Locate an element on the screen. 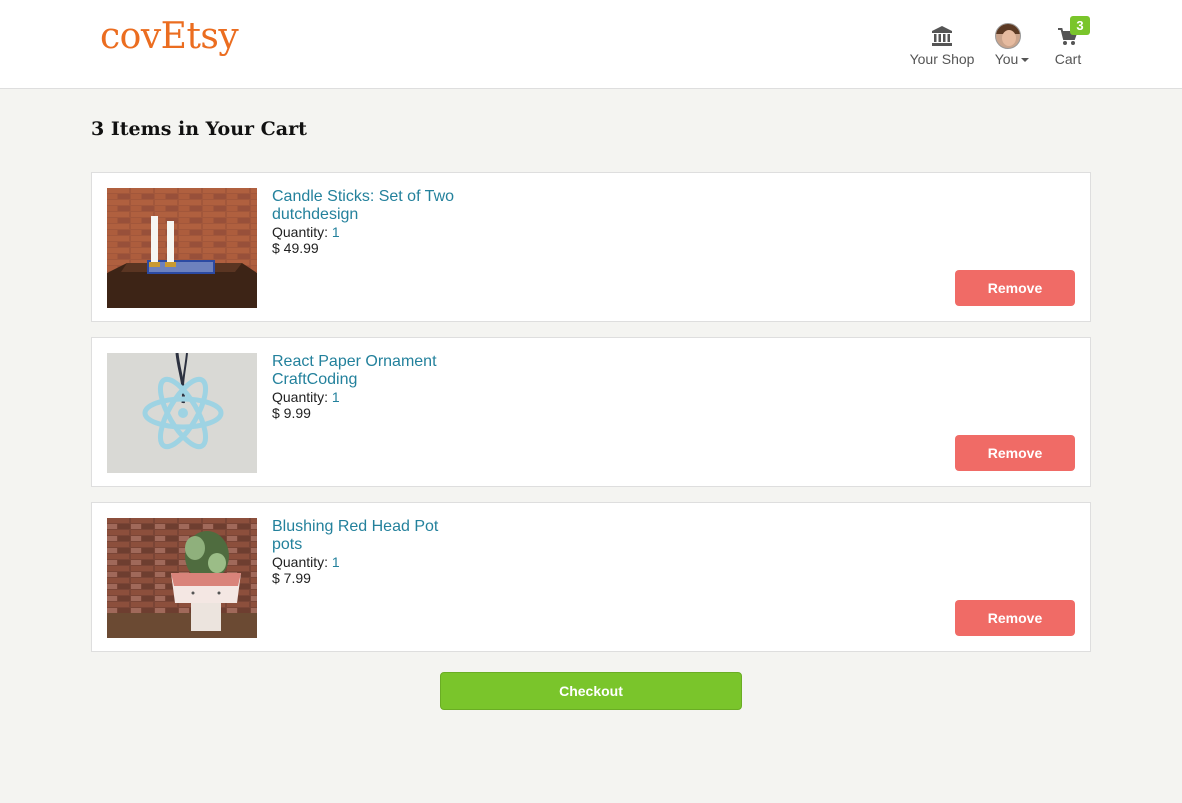 The width and height of the screenshot is (1182, 803). site-logo: covEtsy is located at coordinates (169, 36).